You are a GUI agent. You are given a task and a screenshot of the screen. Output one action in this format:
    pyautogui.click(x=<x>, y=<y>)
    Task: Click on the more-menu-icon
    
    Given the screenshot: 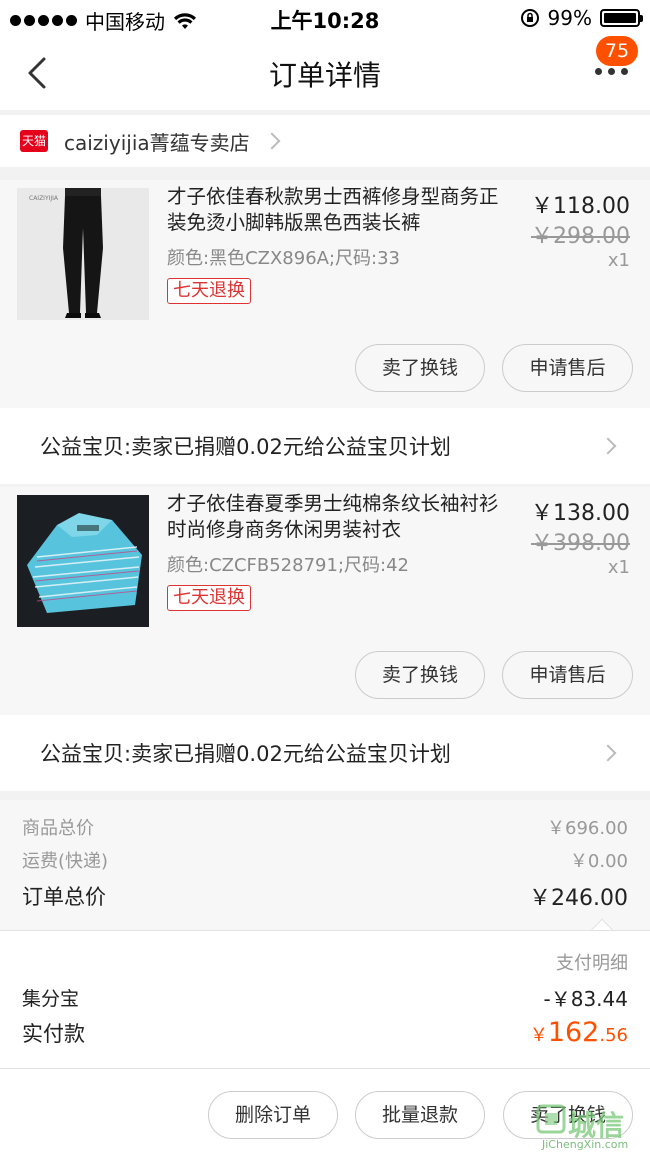 What is the action you would take?
    pyautogui.click(x=611, y=71)
    